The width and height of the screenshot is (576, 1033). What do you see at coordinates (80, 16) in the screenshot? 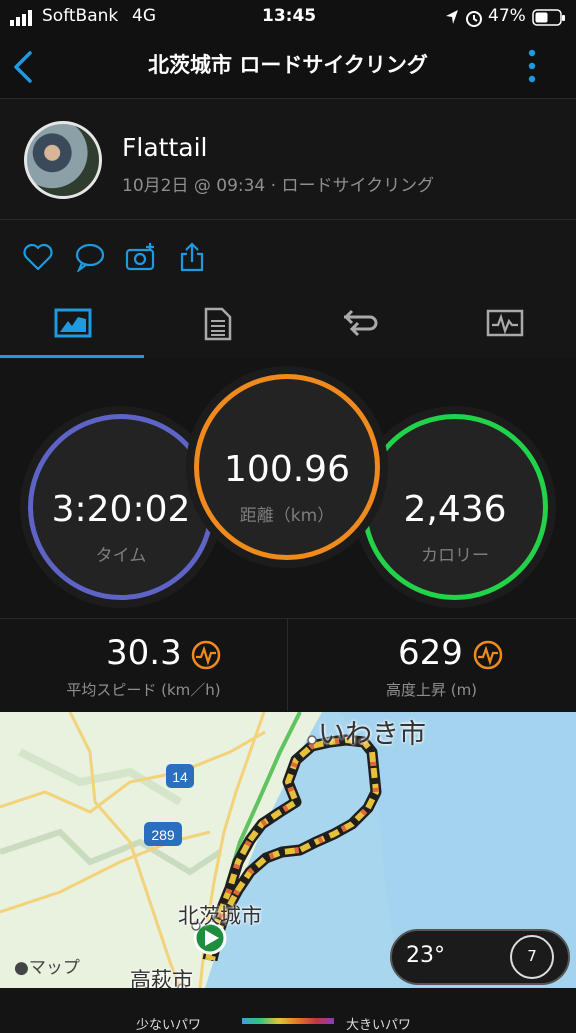
I see `carrier-label: SoftBank` at bounding box center [80, 16].